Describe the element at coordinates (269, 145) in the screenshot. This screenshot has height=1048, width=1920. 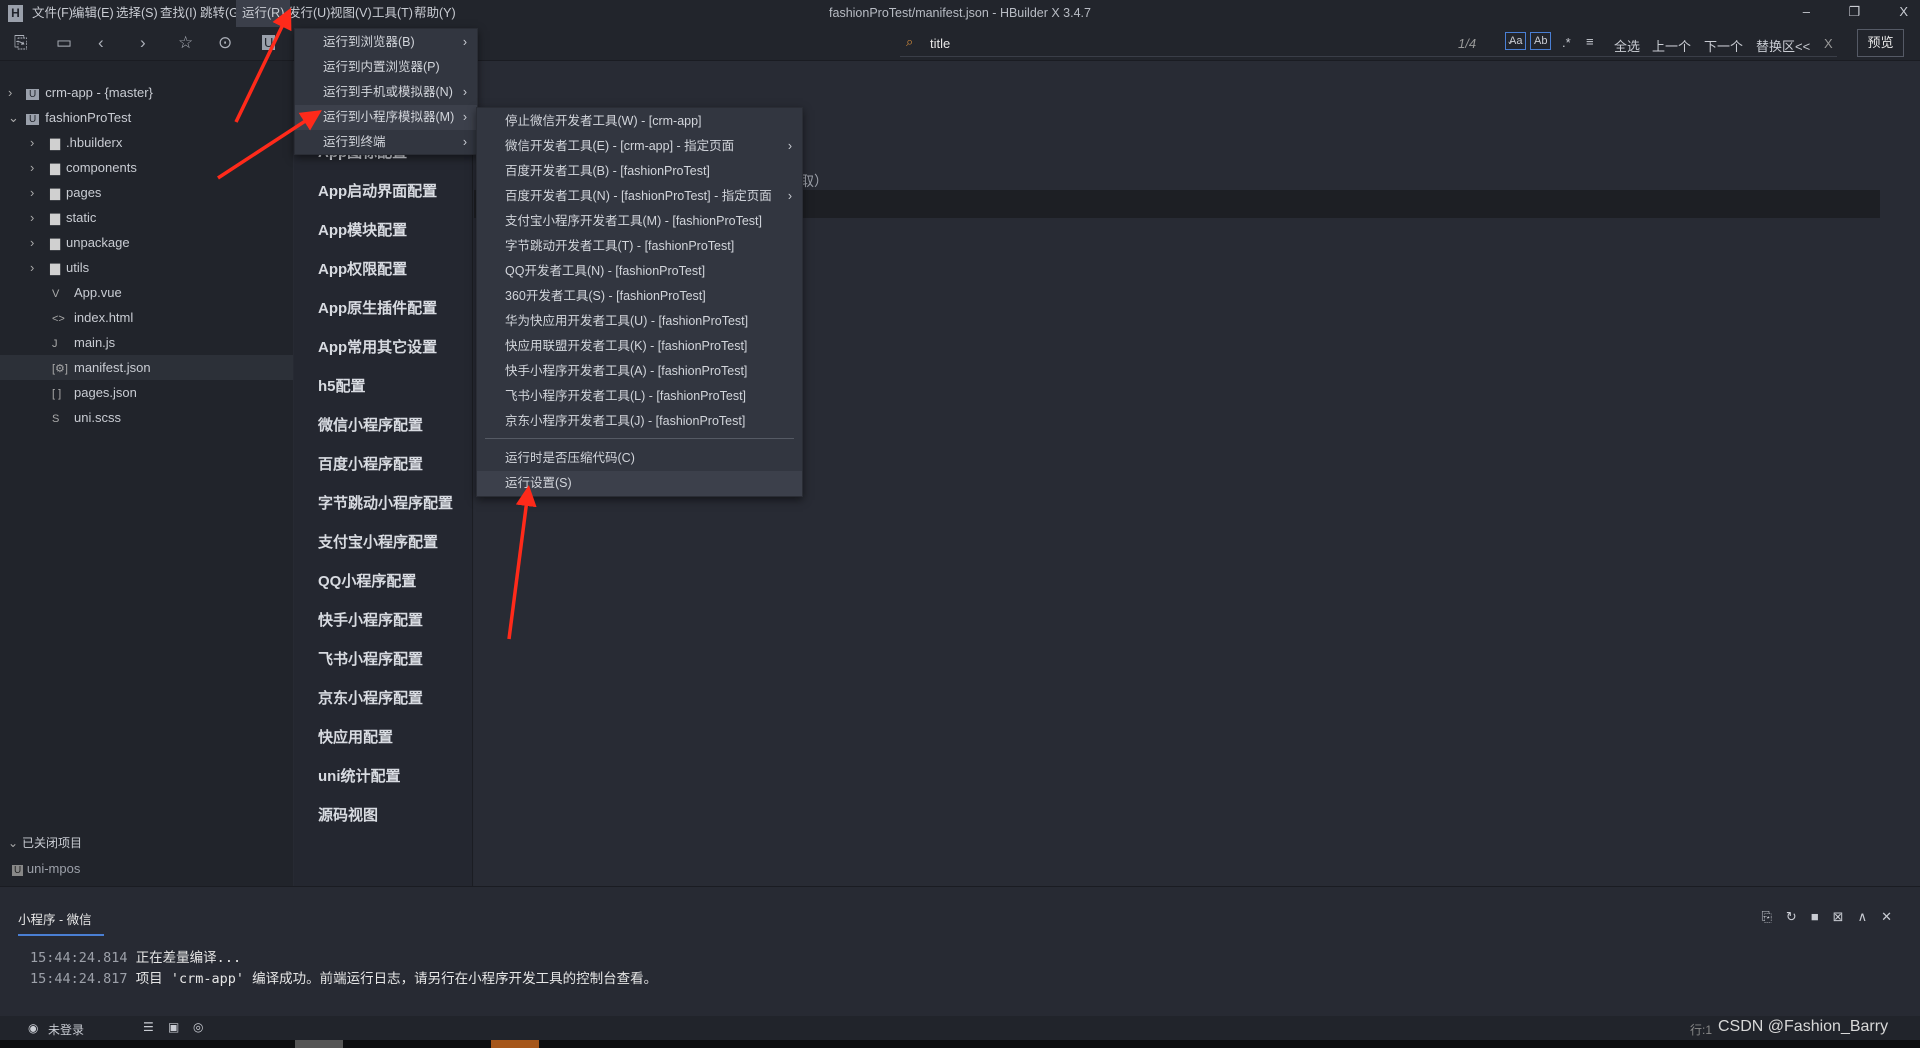
I see `arrow-to-miniprogram` at that location.